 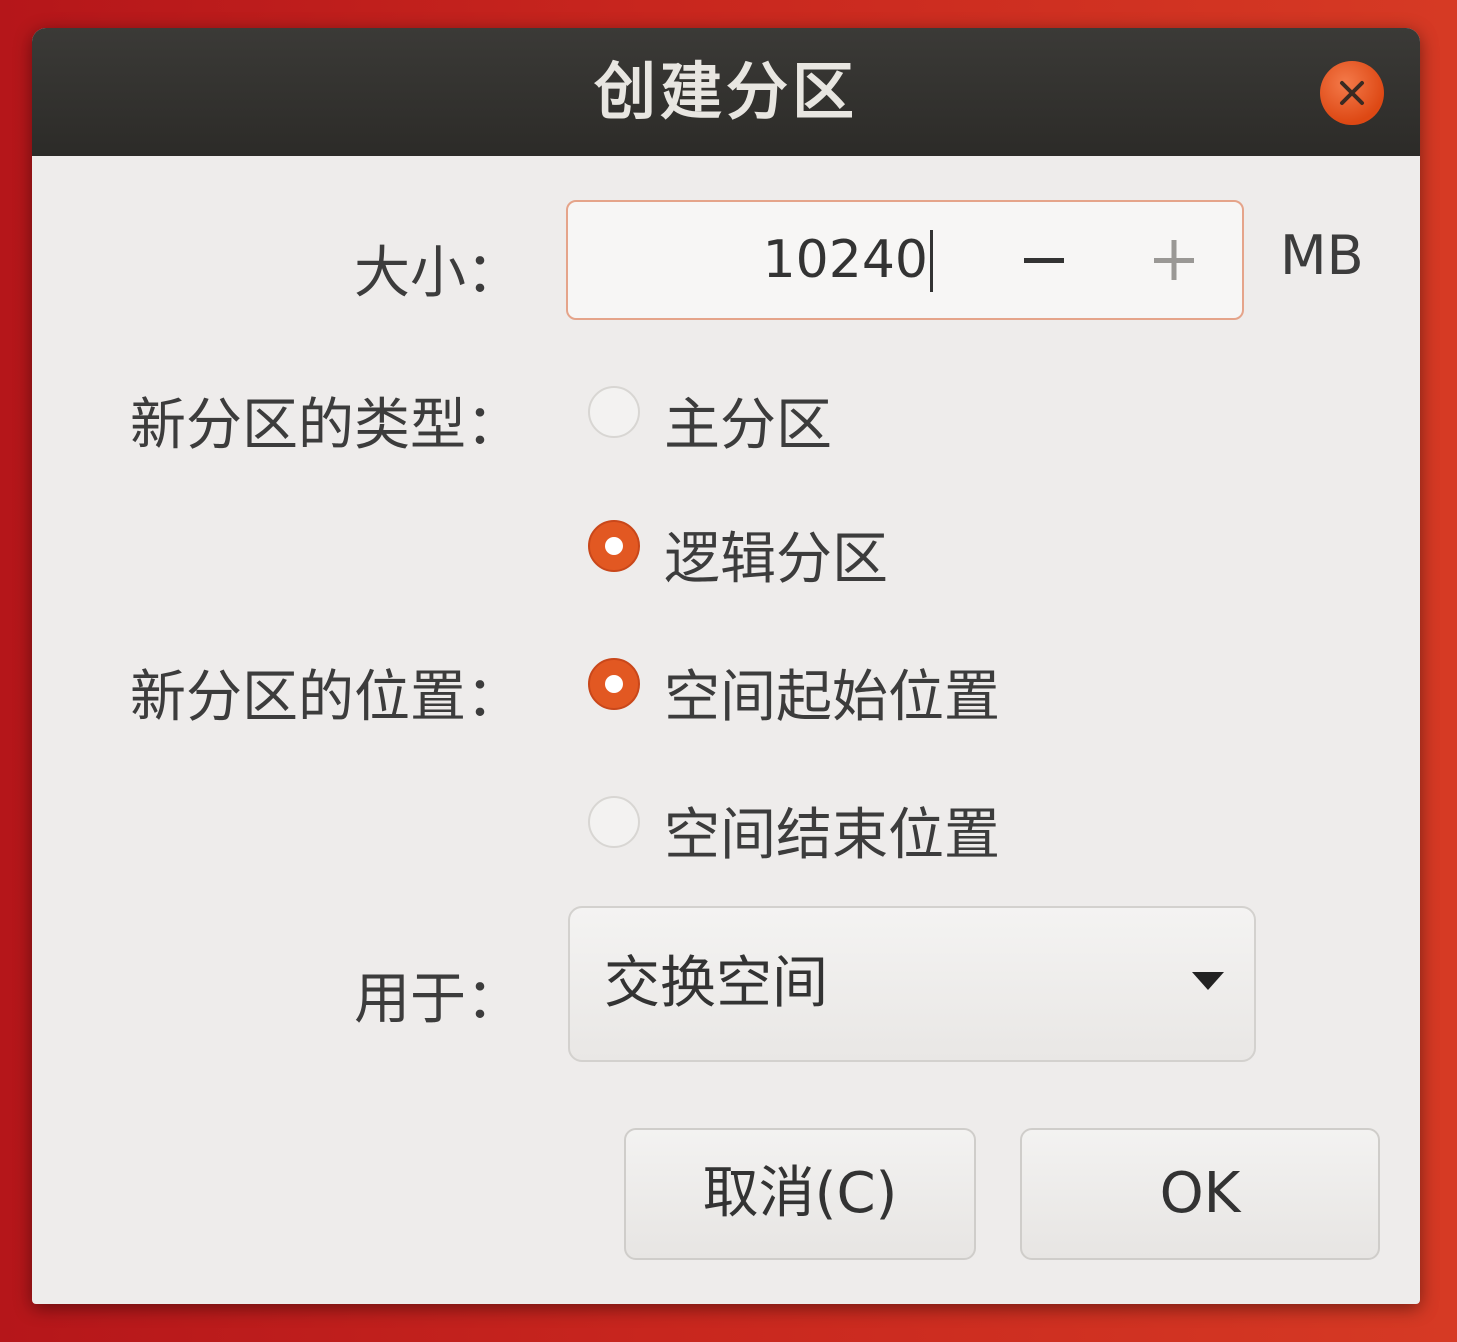 I want to click on title-bar: 创建分区, so click(x=726, y=92).